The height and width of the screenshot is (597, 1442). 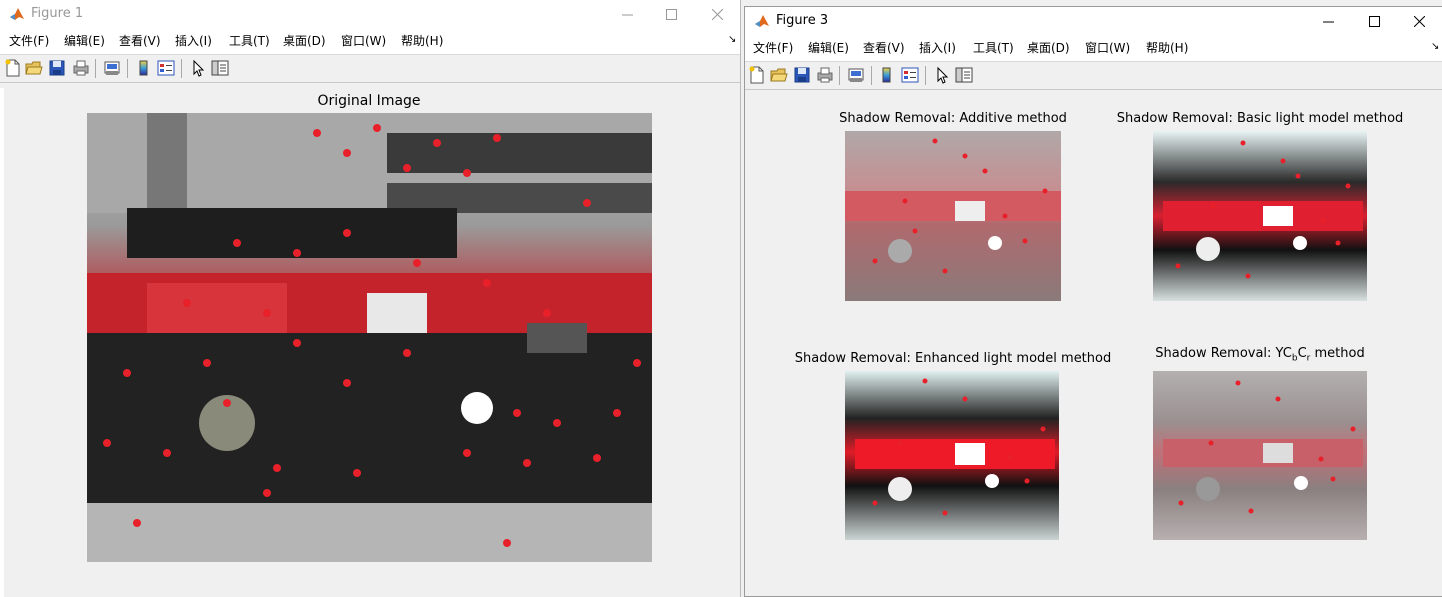 What do you see at coordinates (370, 14) in the screenshot?
I see `title-bar: Figure 1` at bounding box center [370, 14].